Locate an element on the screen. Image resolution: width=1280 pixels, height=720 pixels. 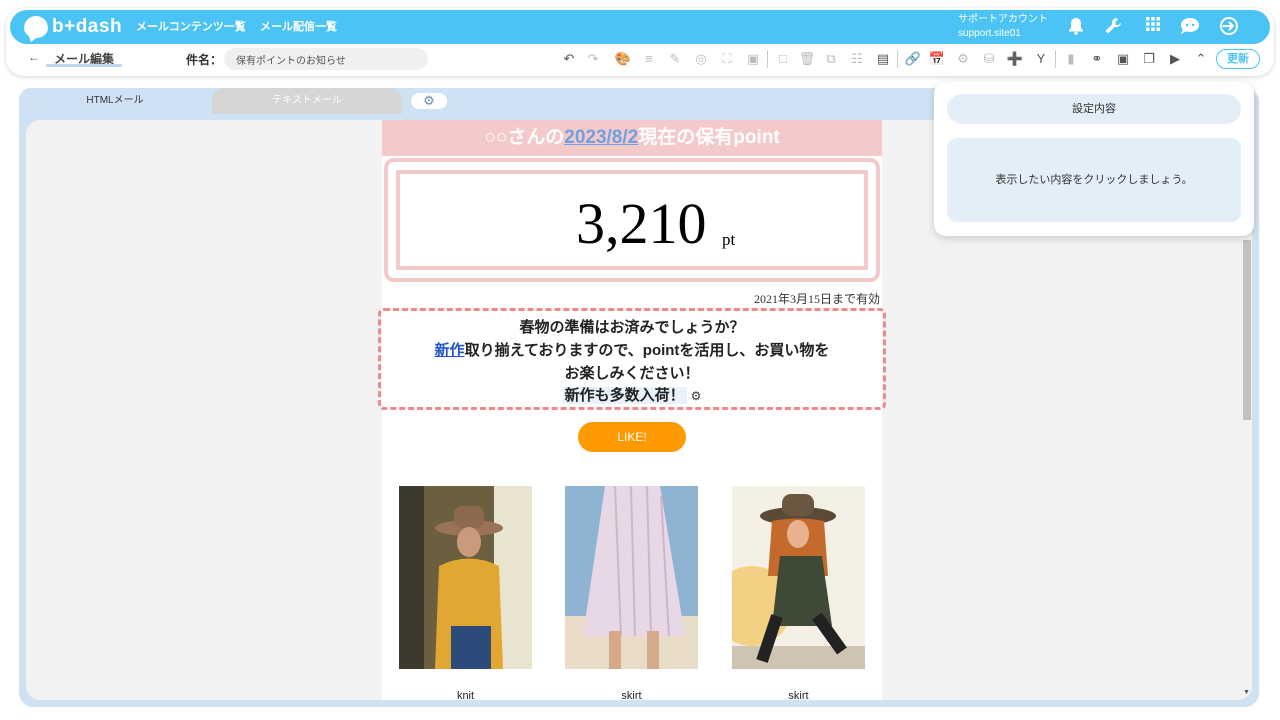
rows-icon: ▤ is located at coordinates (883, 59).